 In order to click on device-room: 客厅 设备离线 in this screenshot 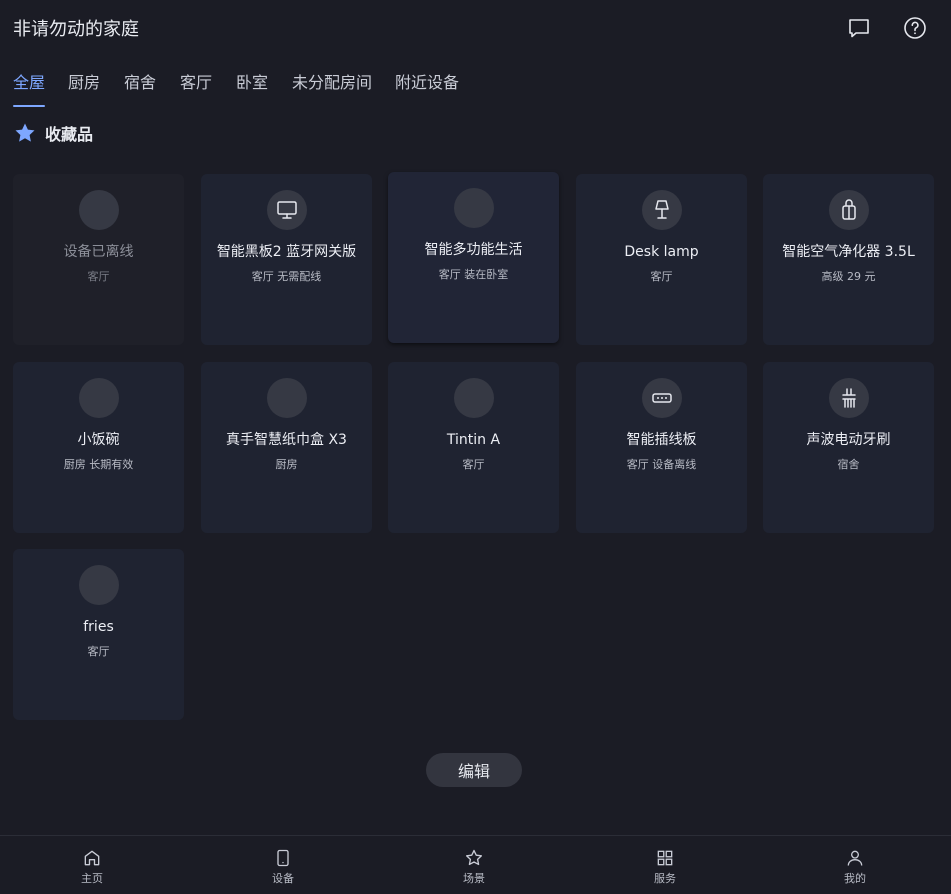, I will do `click(661, 464)`.